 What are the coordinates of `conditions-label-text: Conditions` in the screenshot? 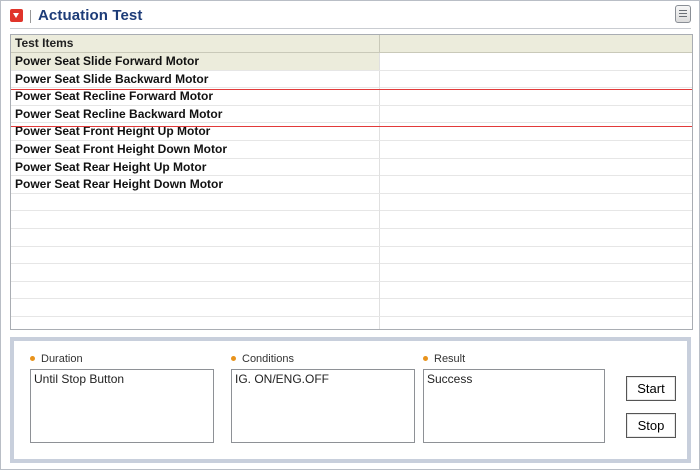 It's located at (268, 359).